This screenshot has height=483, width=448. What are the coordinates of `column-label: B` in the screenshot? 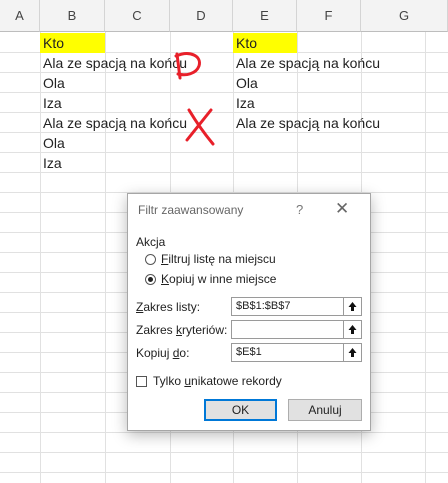 It's located at (72, 15).